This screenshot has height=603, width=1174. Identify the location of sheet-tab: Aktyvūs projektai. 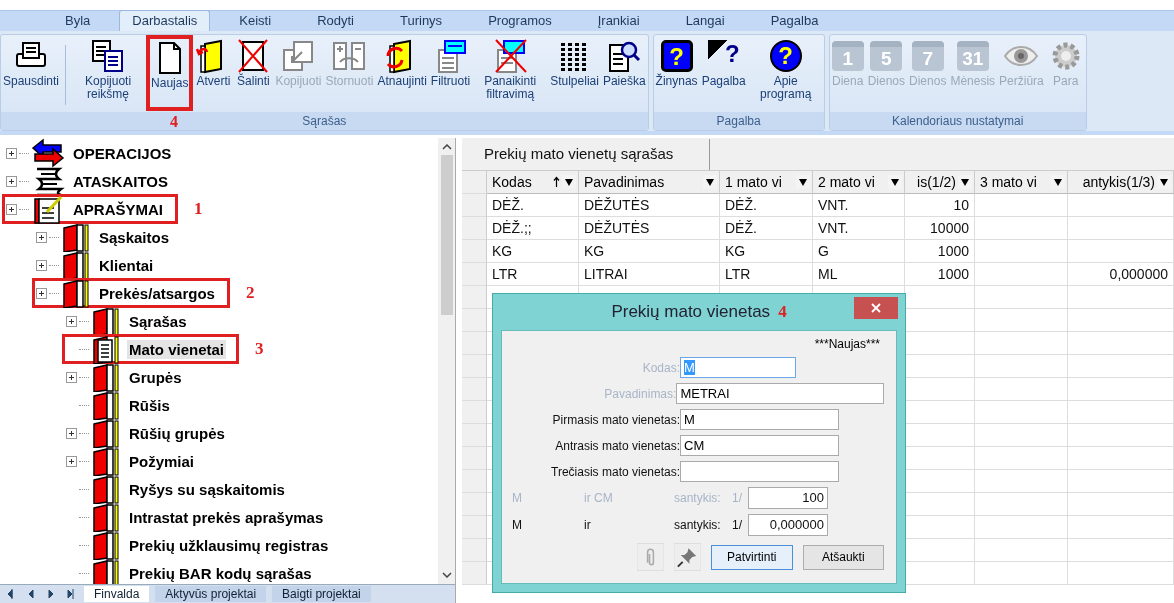
(211, 594).